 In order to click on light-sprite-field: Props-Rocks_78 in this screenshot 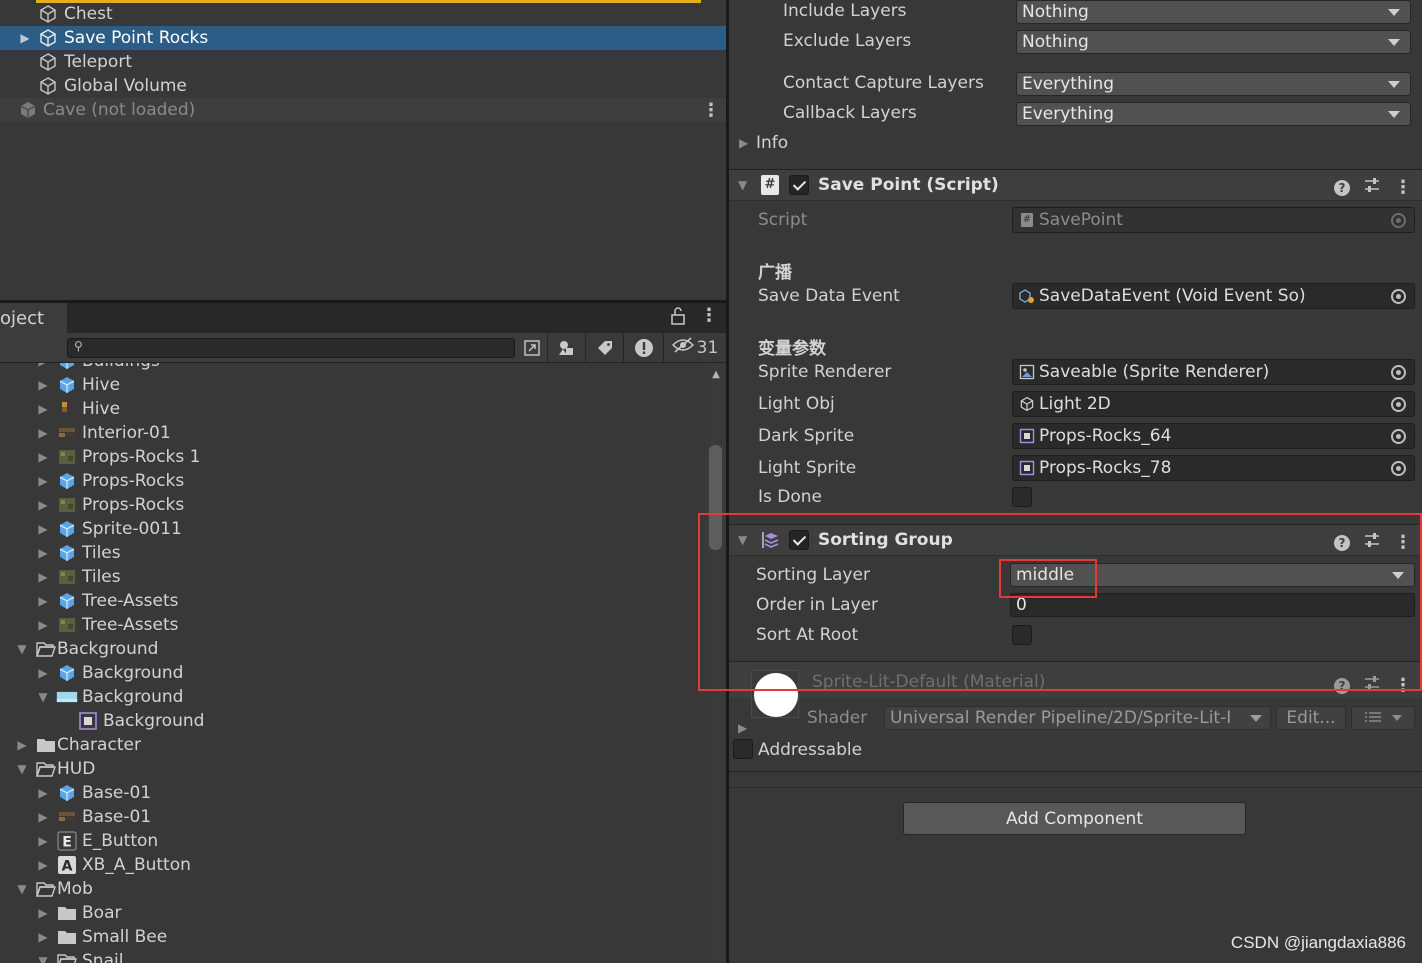, I will do `click(1213, 468)`.